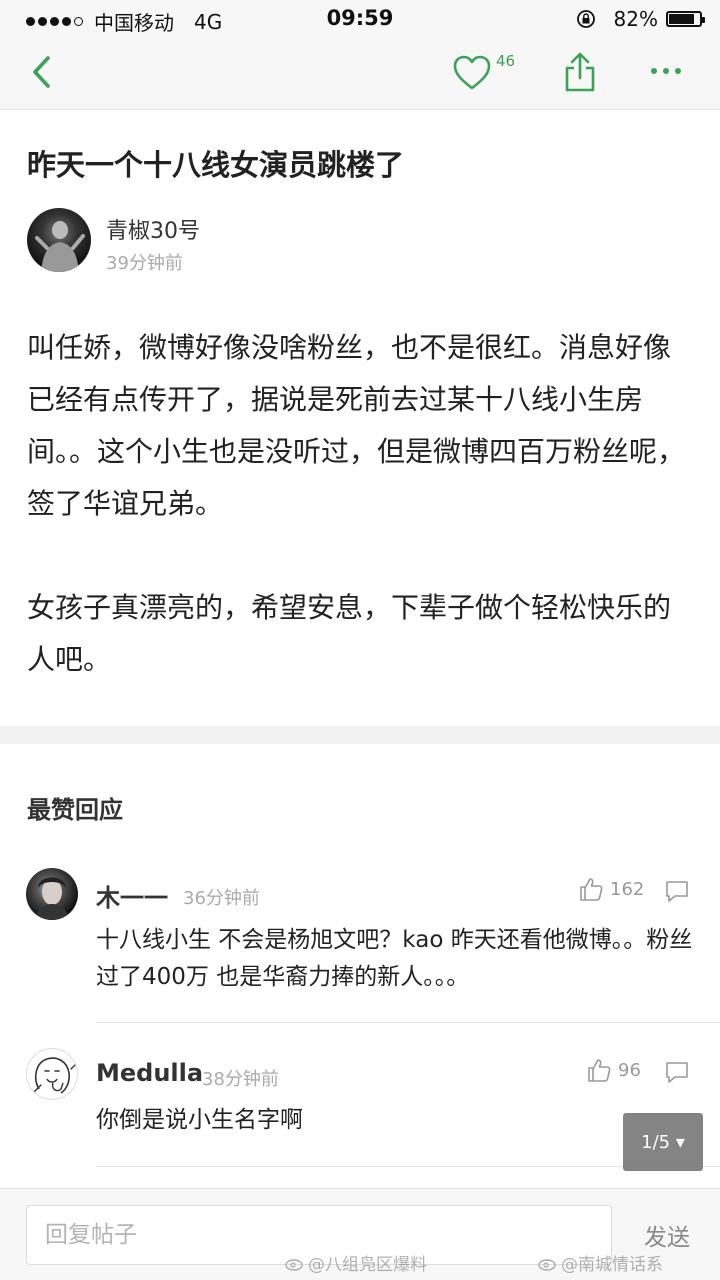 The height and width of the screenshot is (1280, 720). Describe the element at coordinates (472, 73) in the screenshot. I see `heart-icon` at that location.